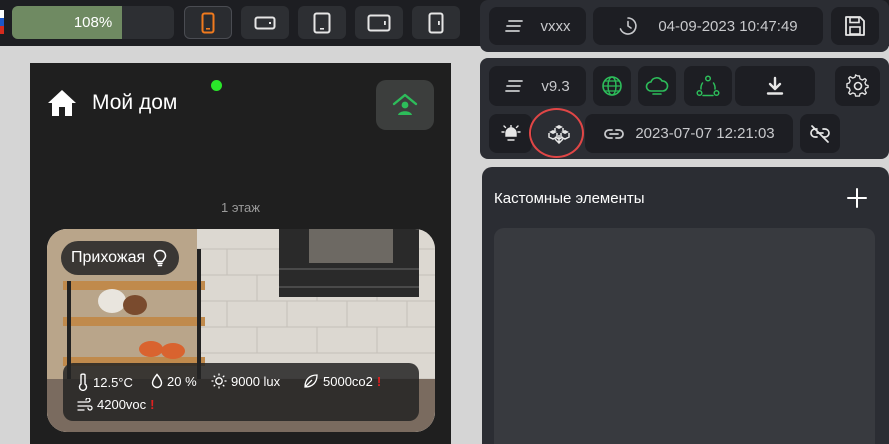 The height and width of the screenshot is (444, 889). I want to click on thermometer-icon, so click(83, 382).